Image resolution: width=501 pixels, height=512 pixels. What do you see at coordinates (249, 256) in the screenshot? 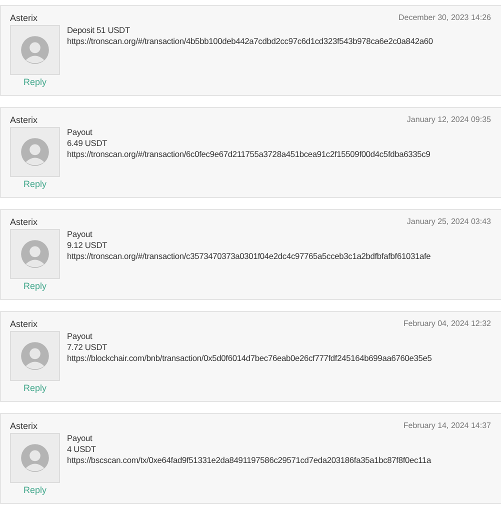
I see `message-text: https://tronscan.org/#/transaction/c3573470373a0301f04e2dc4c97765a5cceb3c1a2bdfbfafbf61031afe` at bounding box center [249, 256].